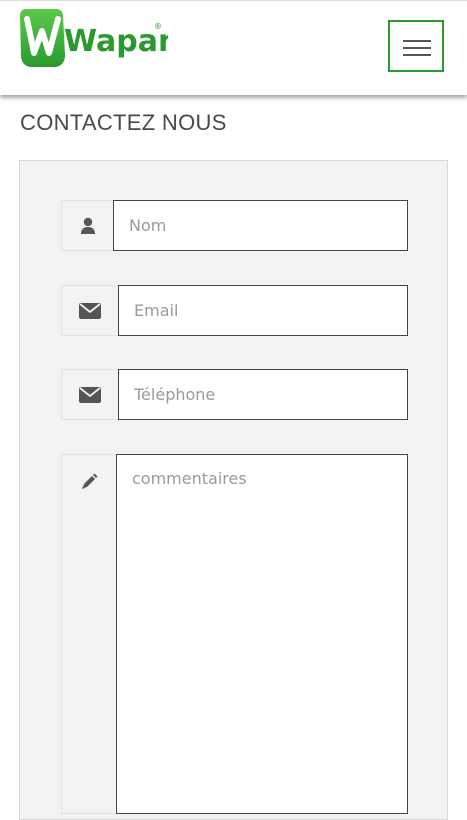 The image size is (467, 820). I want to click on name-field, so click(260, 225).